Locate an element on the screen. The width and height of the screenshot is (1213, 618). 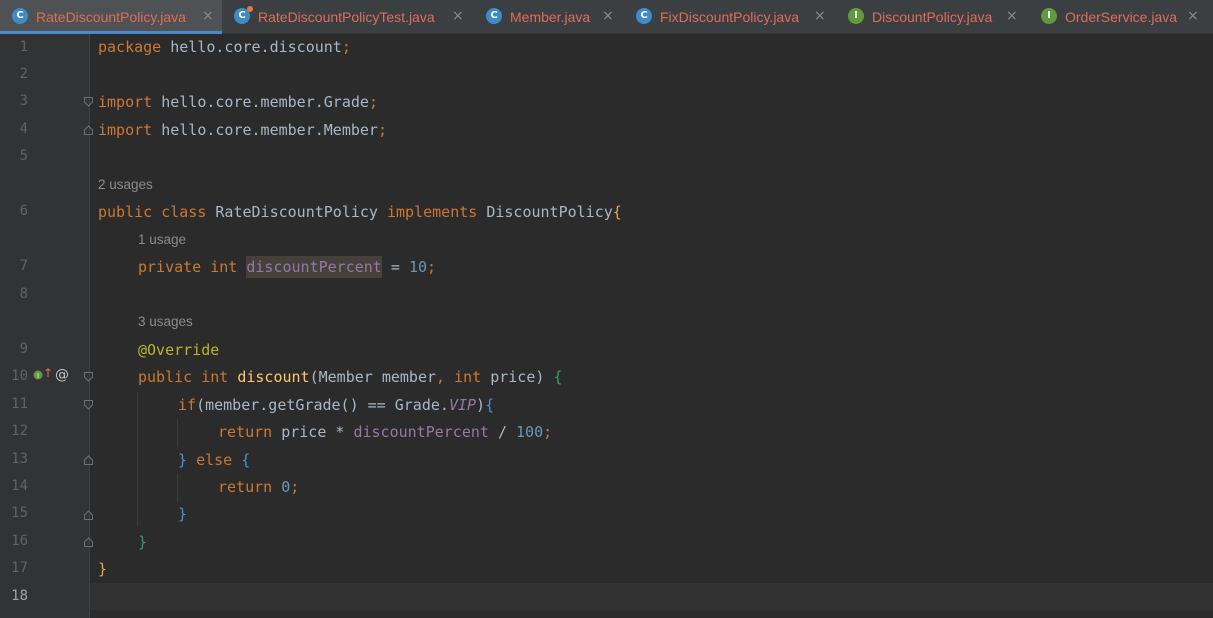
line-number: 2 is located at coordinates (23, 74).